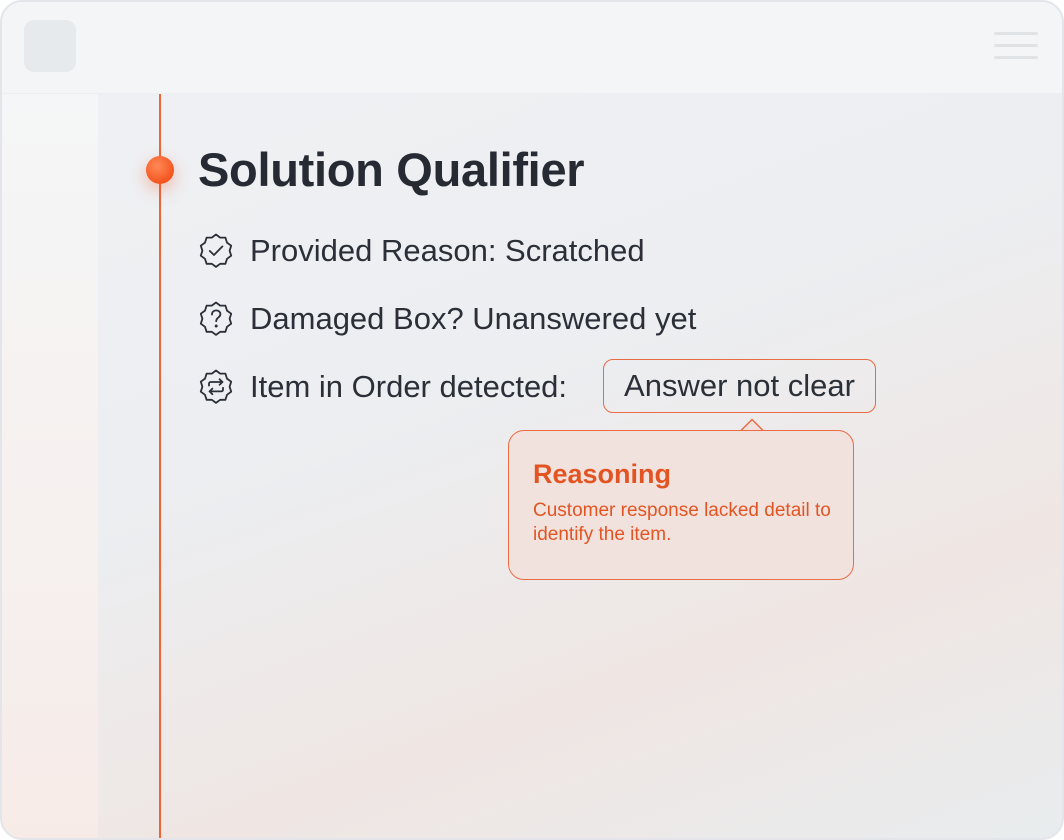 This screenshot has height=840, width=1064. I want to click on sidebar, so click(50, 466).